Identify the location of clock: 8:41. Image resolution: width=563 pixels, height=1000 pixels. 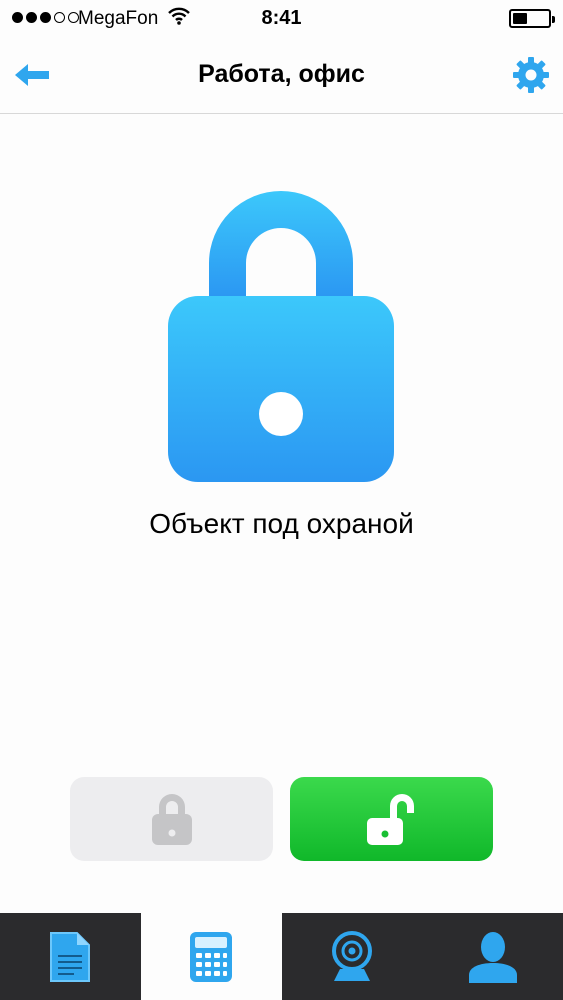
(281, 18).